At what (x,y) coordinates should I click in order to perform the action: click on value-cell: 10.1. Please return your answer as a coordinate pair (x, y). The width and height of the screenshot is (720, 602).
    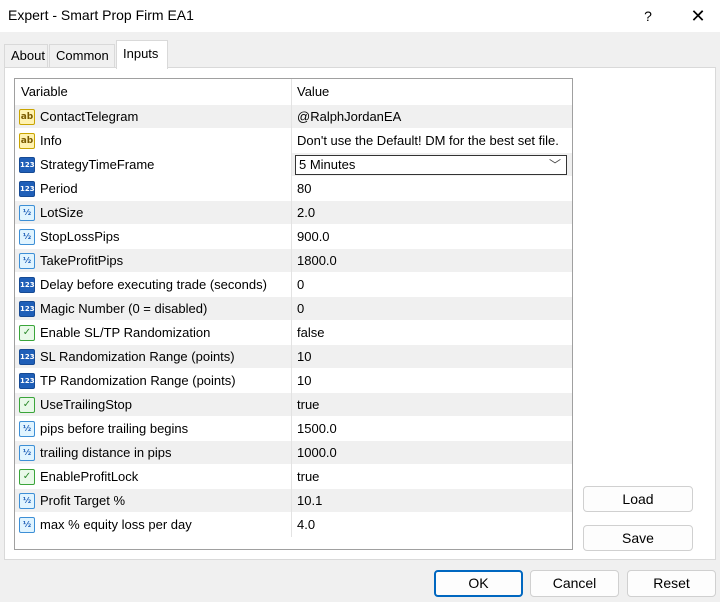
    Looking at the image, I should click on (432, 501).